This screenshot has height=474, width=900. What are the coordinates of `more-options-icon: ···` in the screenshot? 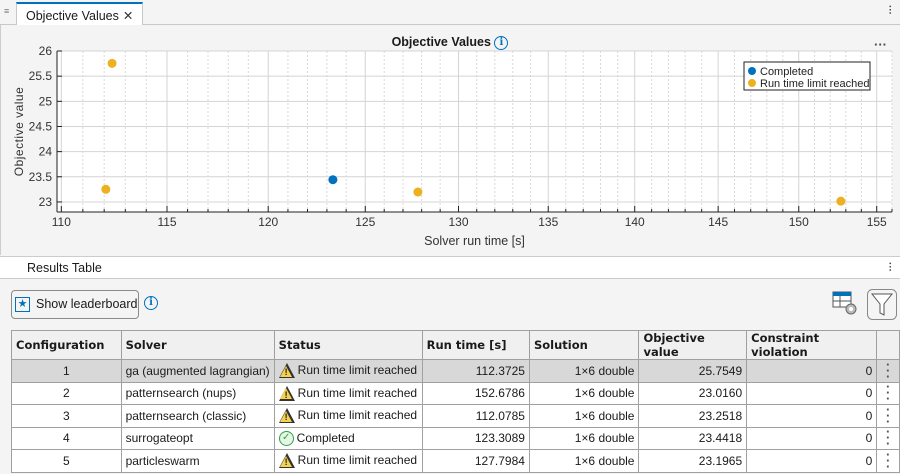 It's located at (889, 10).